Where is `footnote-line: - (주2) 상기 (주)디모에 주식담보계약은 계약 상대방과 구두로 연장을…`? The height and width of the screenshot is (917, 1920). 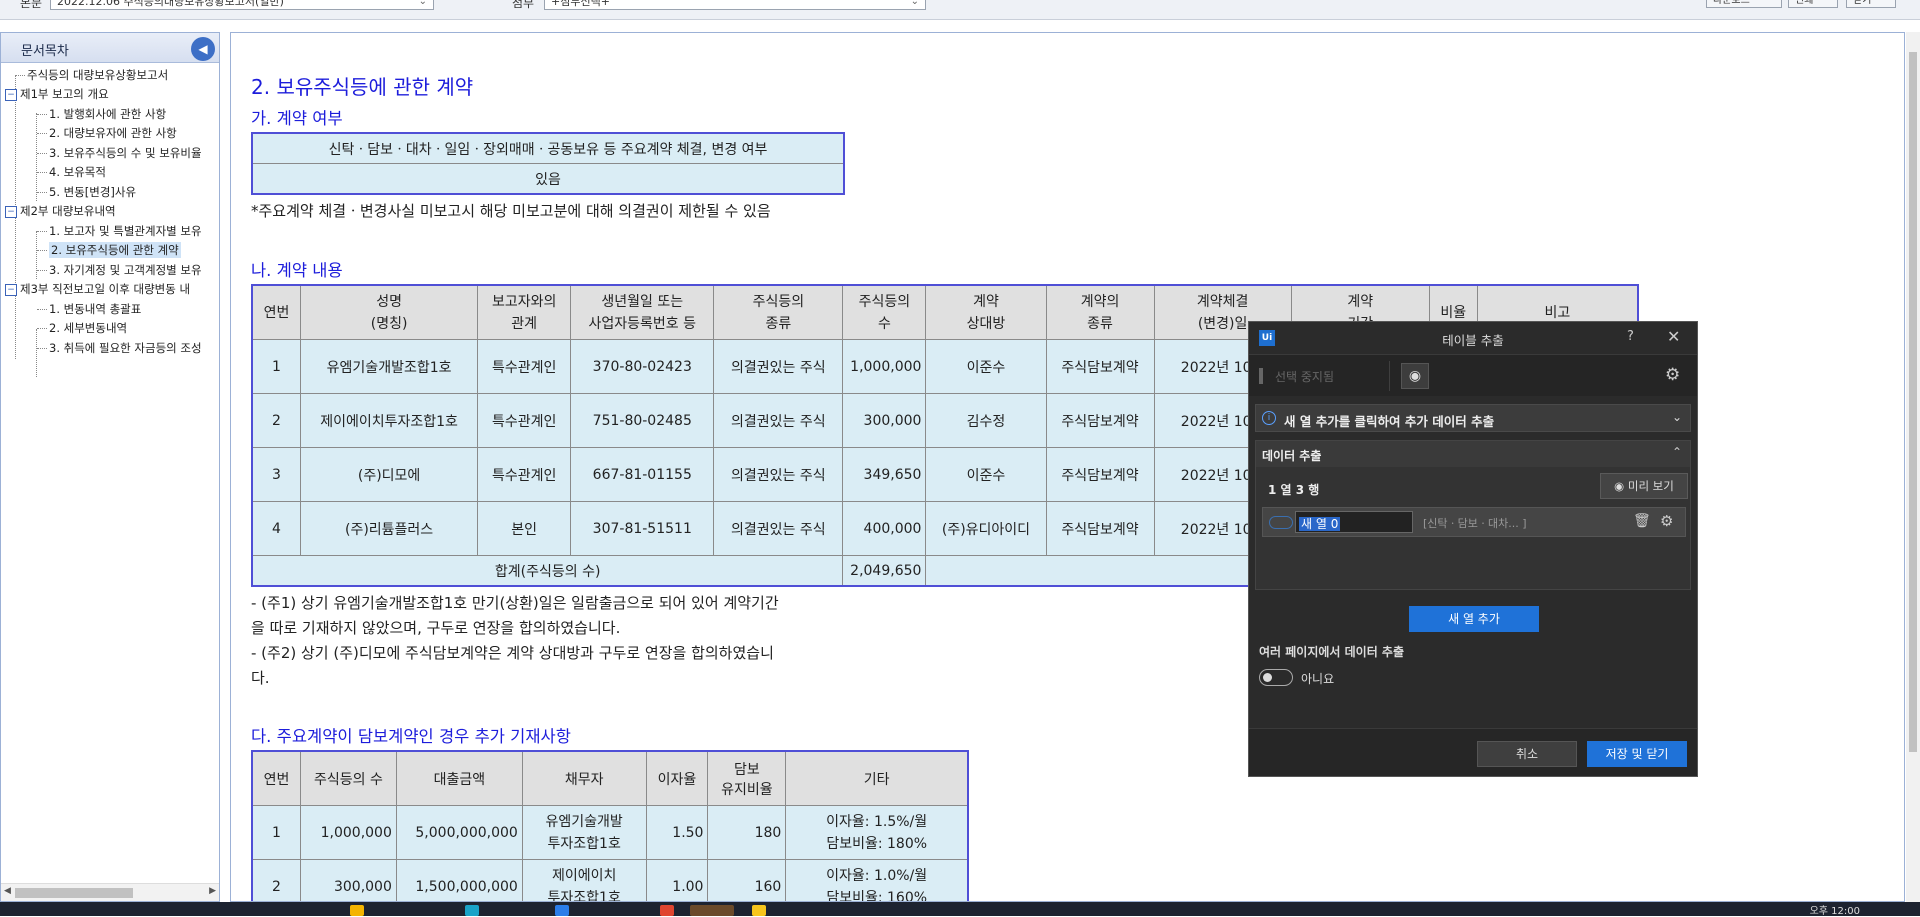
footnote-line: - (주2) 상기 (주)디모에 주식담보계약은 계약 상대방과 구두로 연장을… is located at coordinates (512, 653).